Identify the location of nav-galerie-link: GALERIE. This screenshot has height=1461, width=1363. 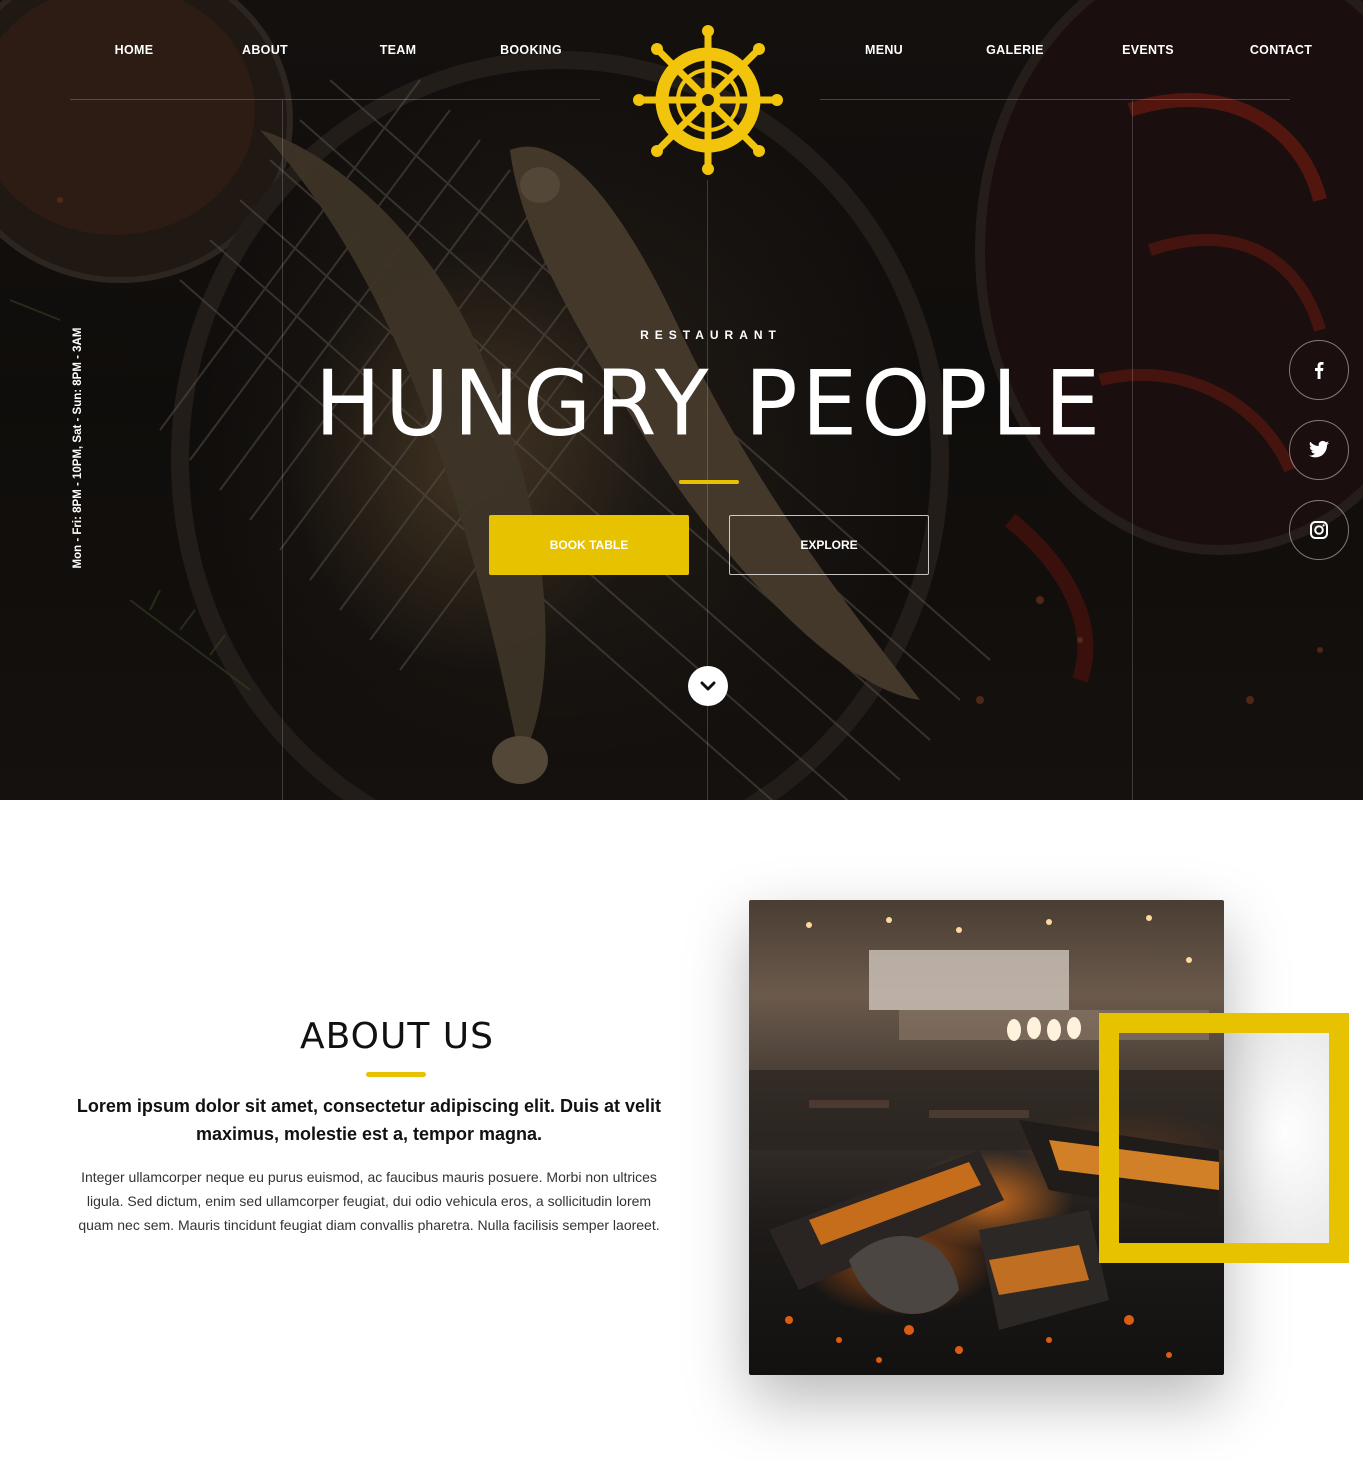
(1015, 50).